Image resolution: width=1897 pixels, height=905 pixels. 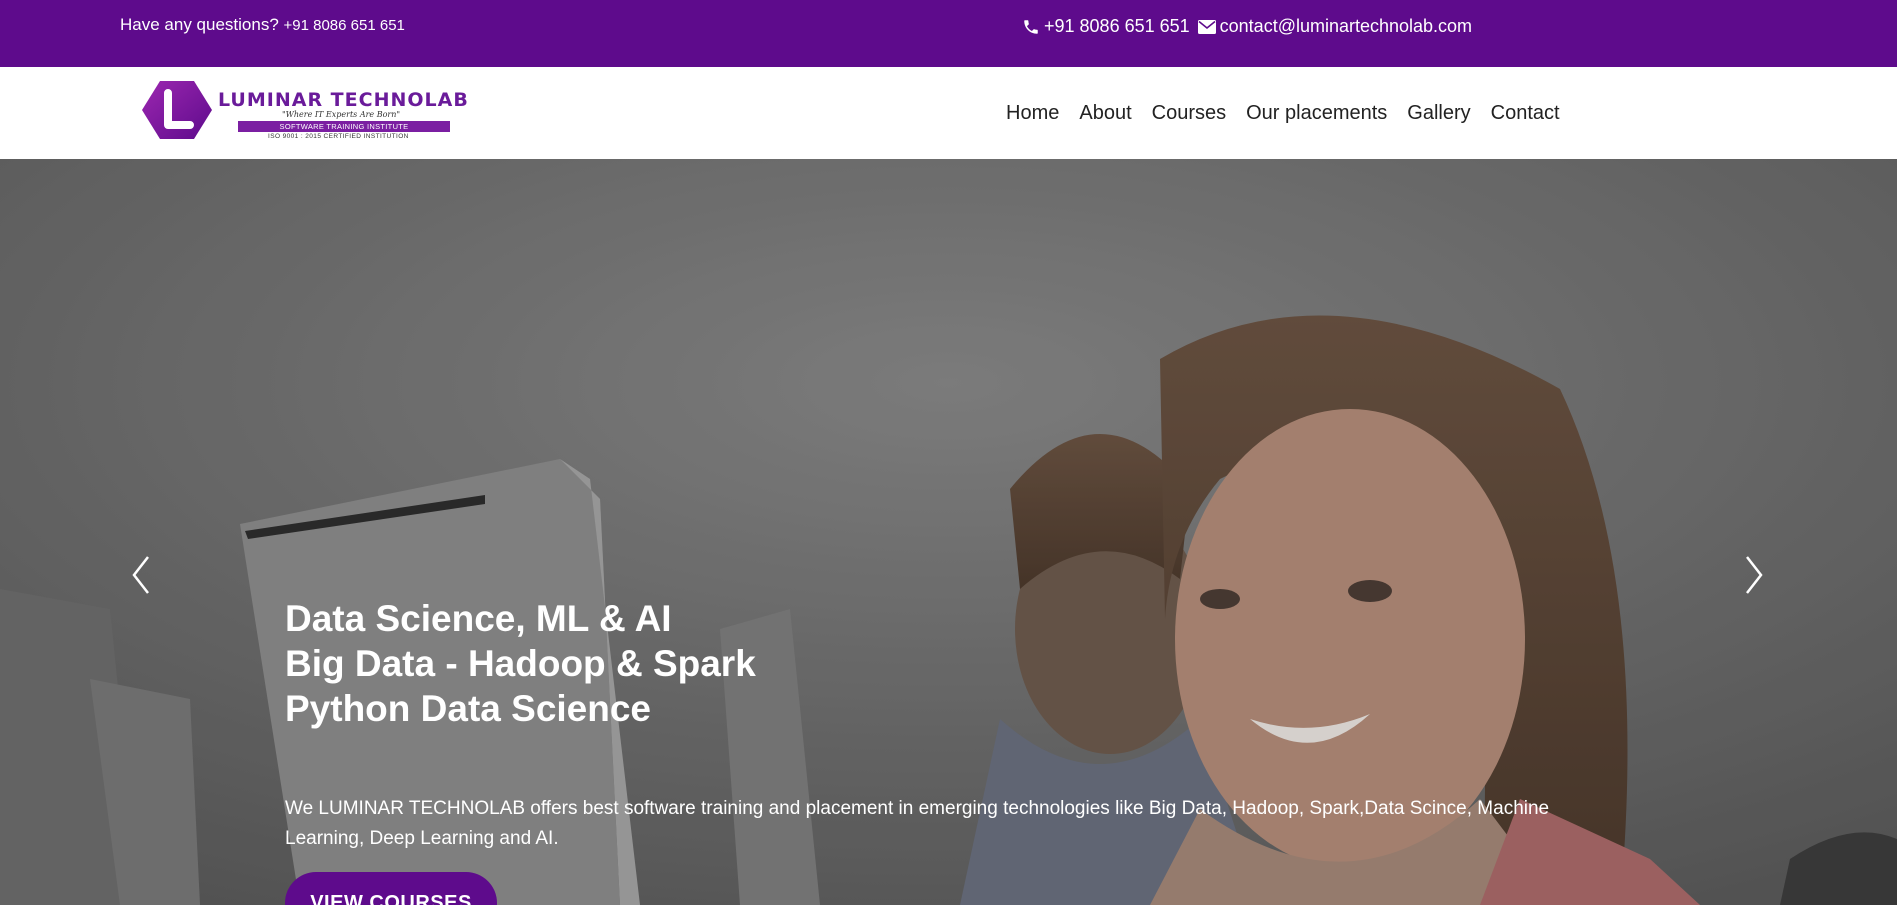 What do you see at coordinates (1117, 26) in the screenshot?
I see `phone-number: +91 8086 651 651` at bounding box center [1117, 26].